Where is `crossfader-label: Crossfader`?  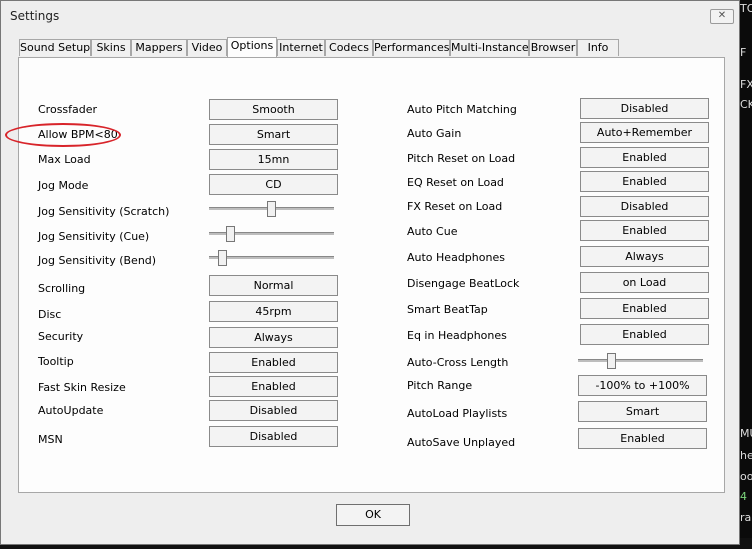 crossfader-label: Crossfader is located at coordinates (68, 109).